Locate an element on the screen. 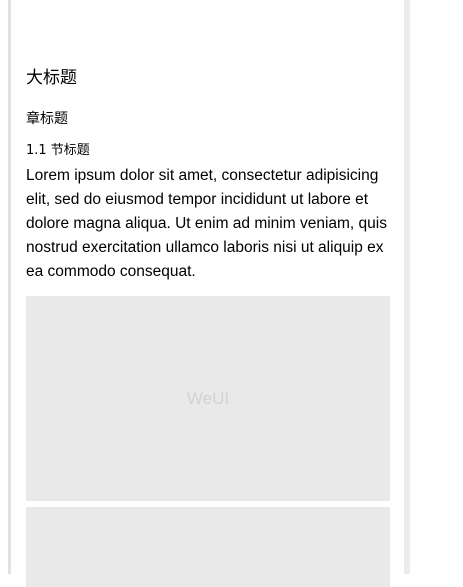 The image size is (463, 587). image-placeholder-label: WeUI is located at coordinates (208, 398).